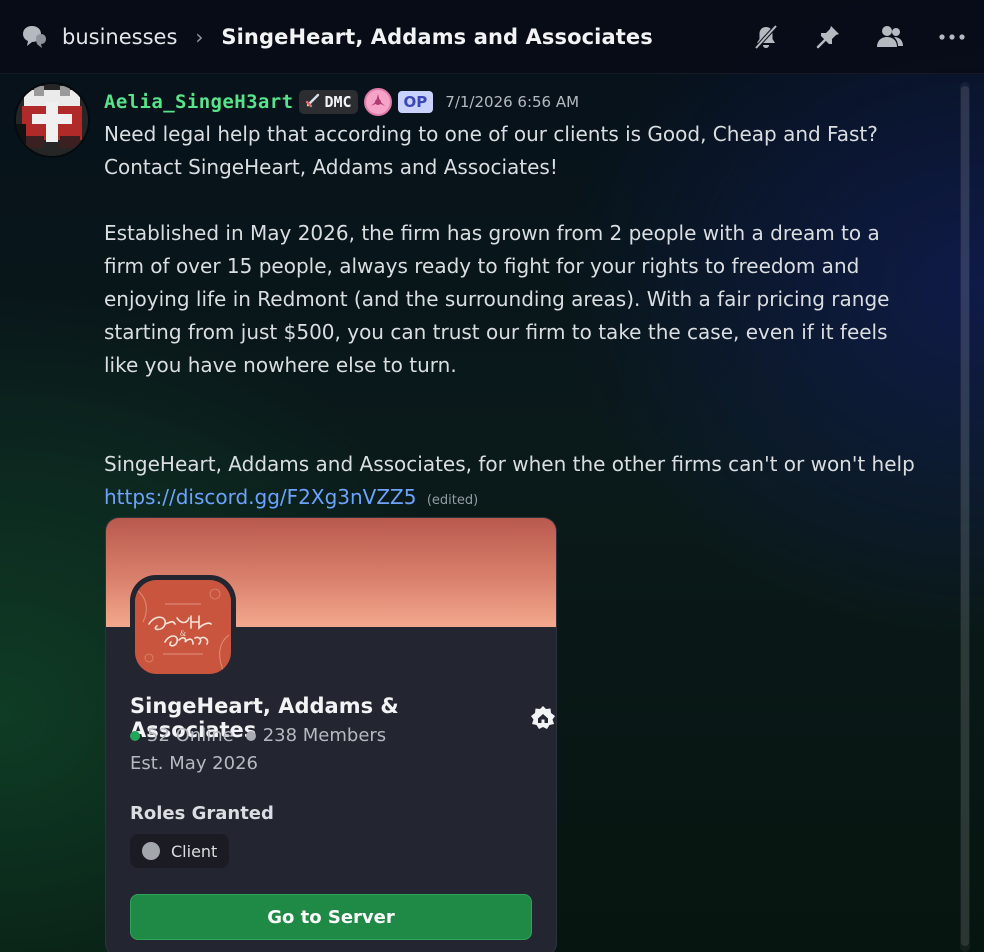  Describe the element at coordinates (828, 37) in the screenshot. I see `pin-icon` at that location.